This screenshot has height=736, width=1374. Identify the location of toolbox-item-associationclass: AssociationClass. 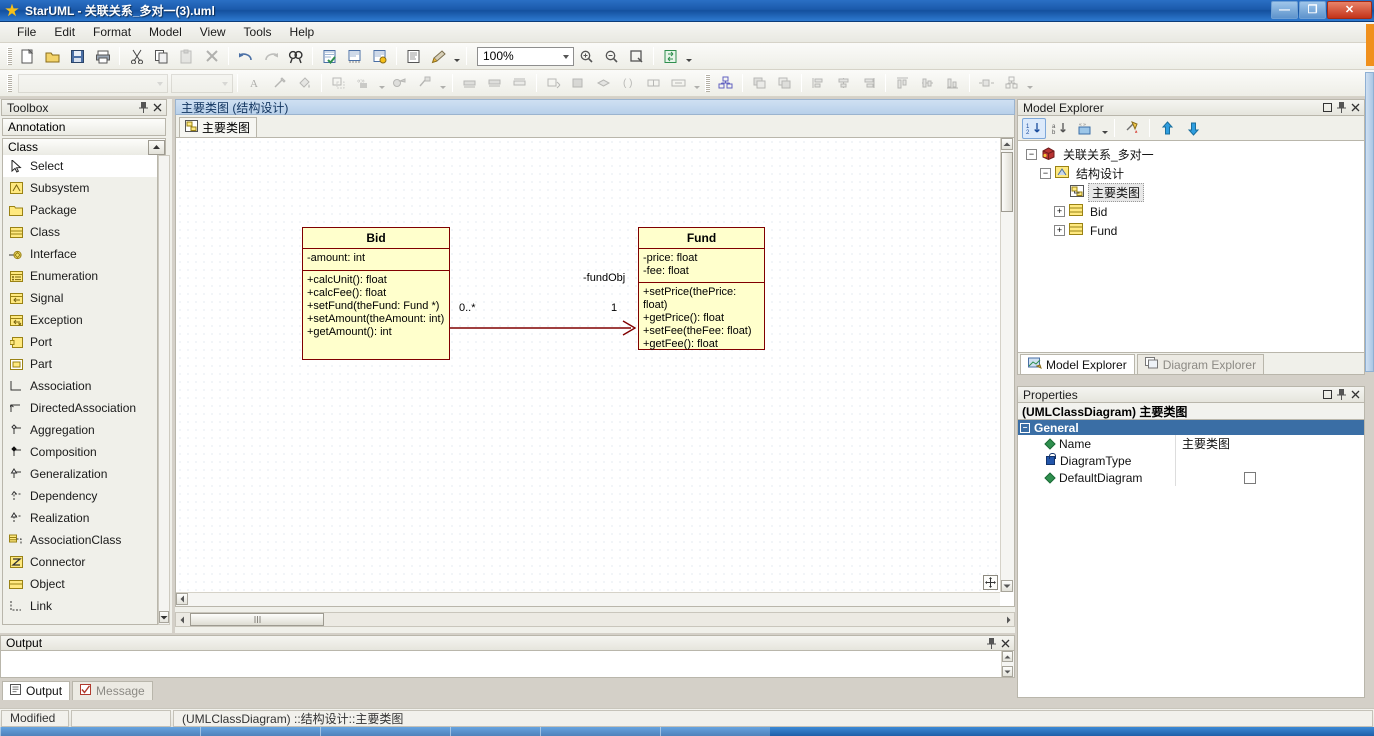
(80, 540).